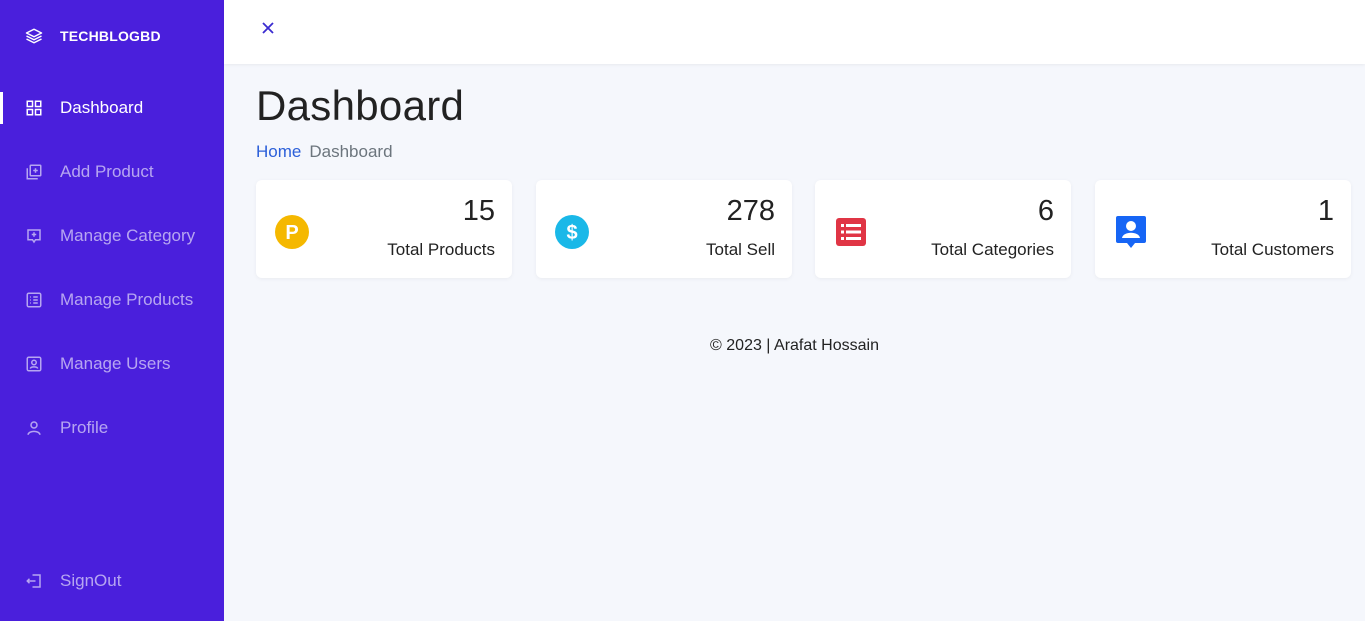 This screenshot has width=1365, height=621. I want to click on layers-icon, so click(34, 36).